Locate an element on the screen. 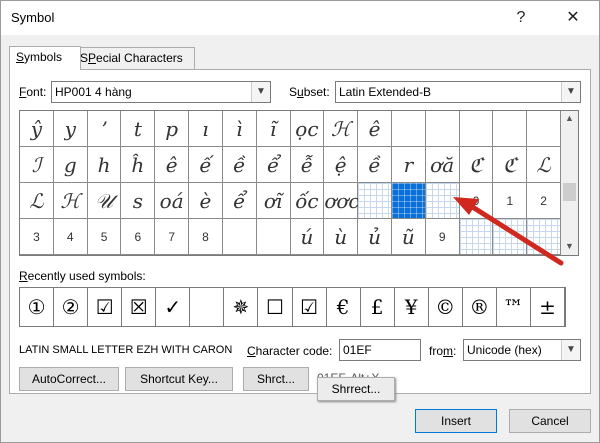 The height and width of the screenshot is (443, 600). symbol-cell: ốc is located at coordinates (307, 201).